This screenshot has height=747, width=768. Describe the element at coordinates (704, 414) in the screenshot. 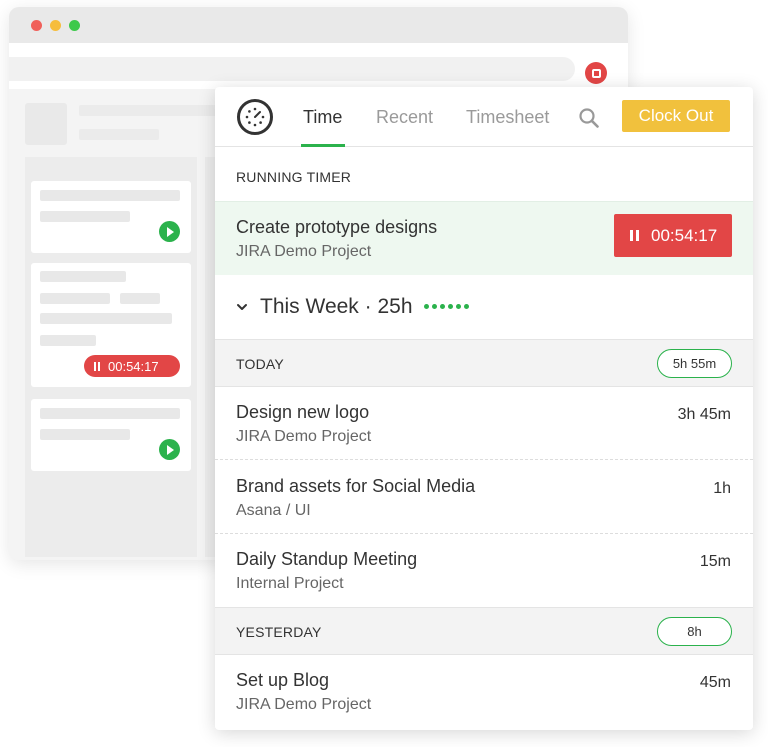

I see `entry-duration: 3h 45m` at that location.